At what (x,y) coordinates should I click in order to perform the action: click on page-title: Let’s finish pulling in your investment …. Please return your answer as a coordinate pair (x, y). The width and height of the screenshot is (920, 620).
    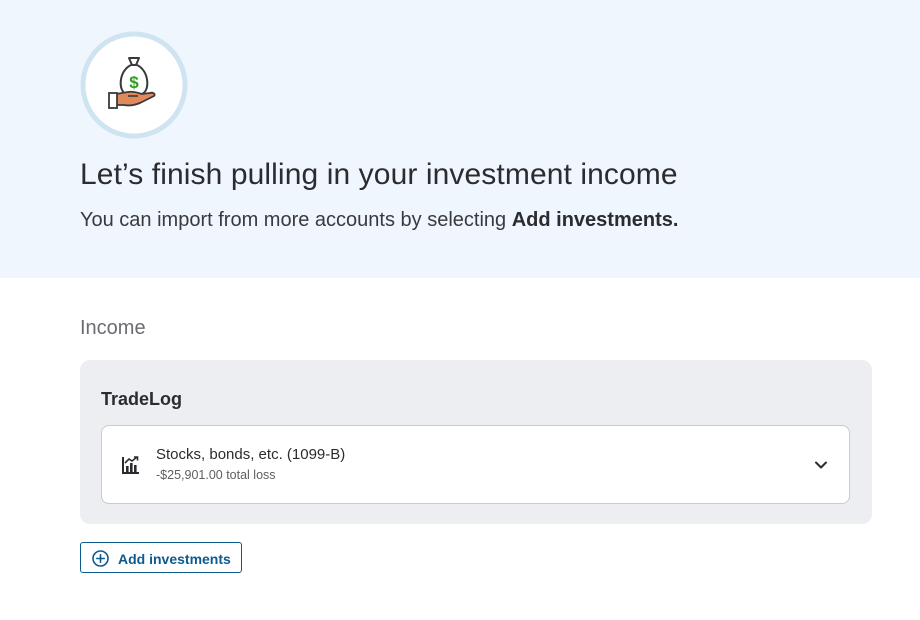
    Looking at the image, I should click on (379, 174).